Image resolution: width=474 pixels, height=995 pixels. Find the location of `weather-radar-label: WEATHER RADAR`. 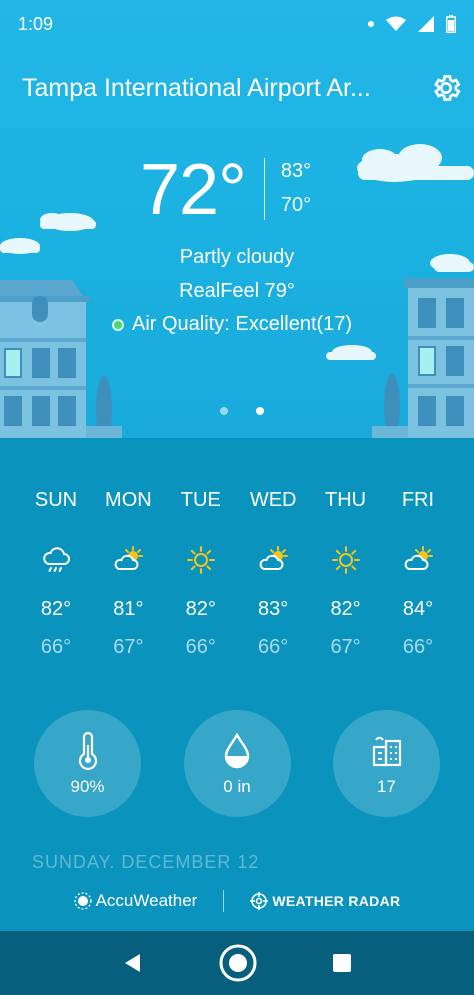

weather-radar-label: WEATHER RADAR is located at coordinates (336, 901).